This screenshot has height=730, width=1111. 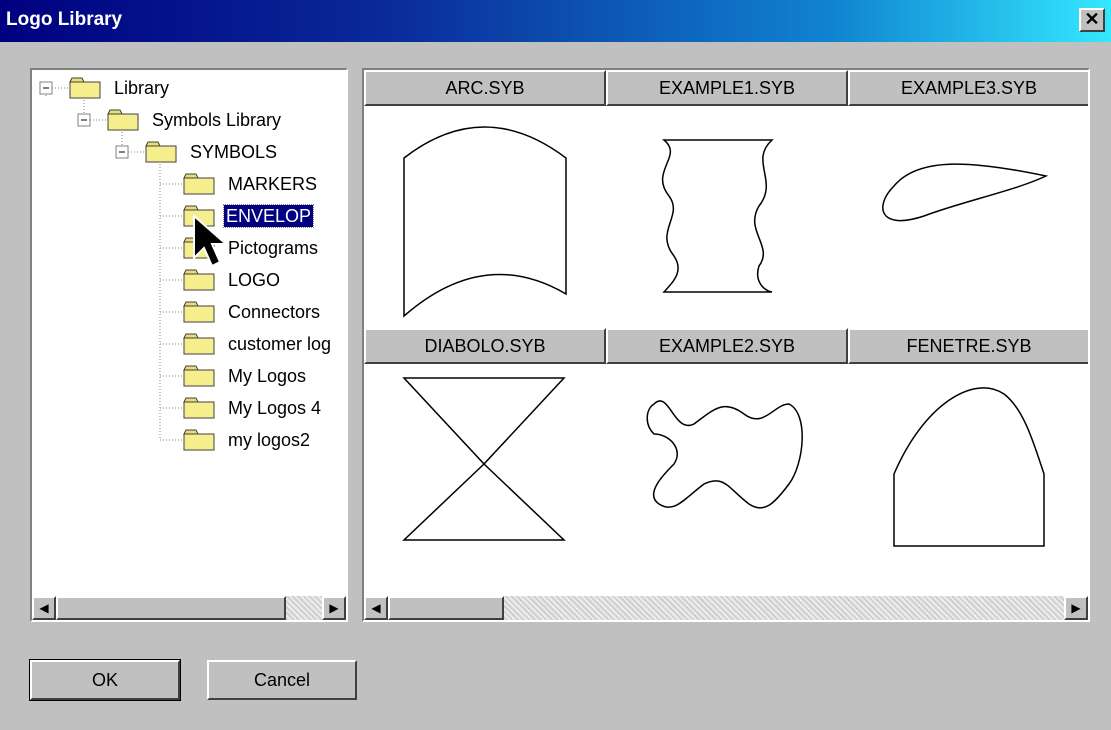 What do you see at coordinates (968, 346) in the screenshot?
I see `thumb-label-fenetre: FENETRE.SYB` at bounding box center [968, 346].